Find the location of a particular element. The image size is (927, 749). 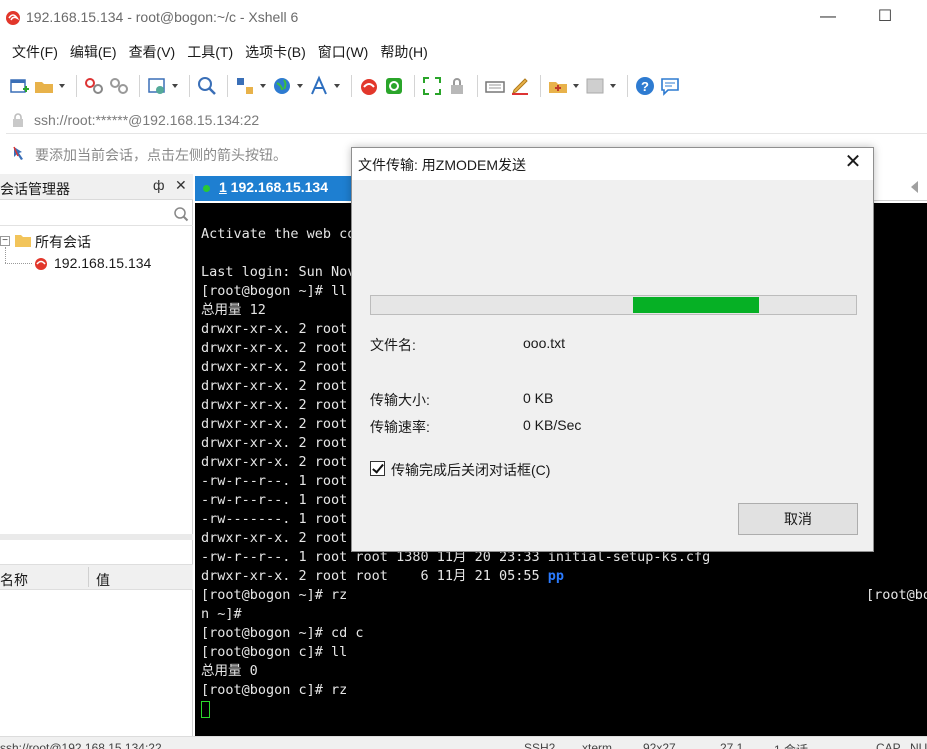

help-icon: ? is located at coordinates (645, 86).